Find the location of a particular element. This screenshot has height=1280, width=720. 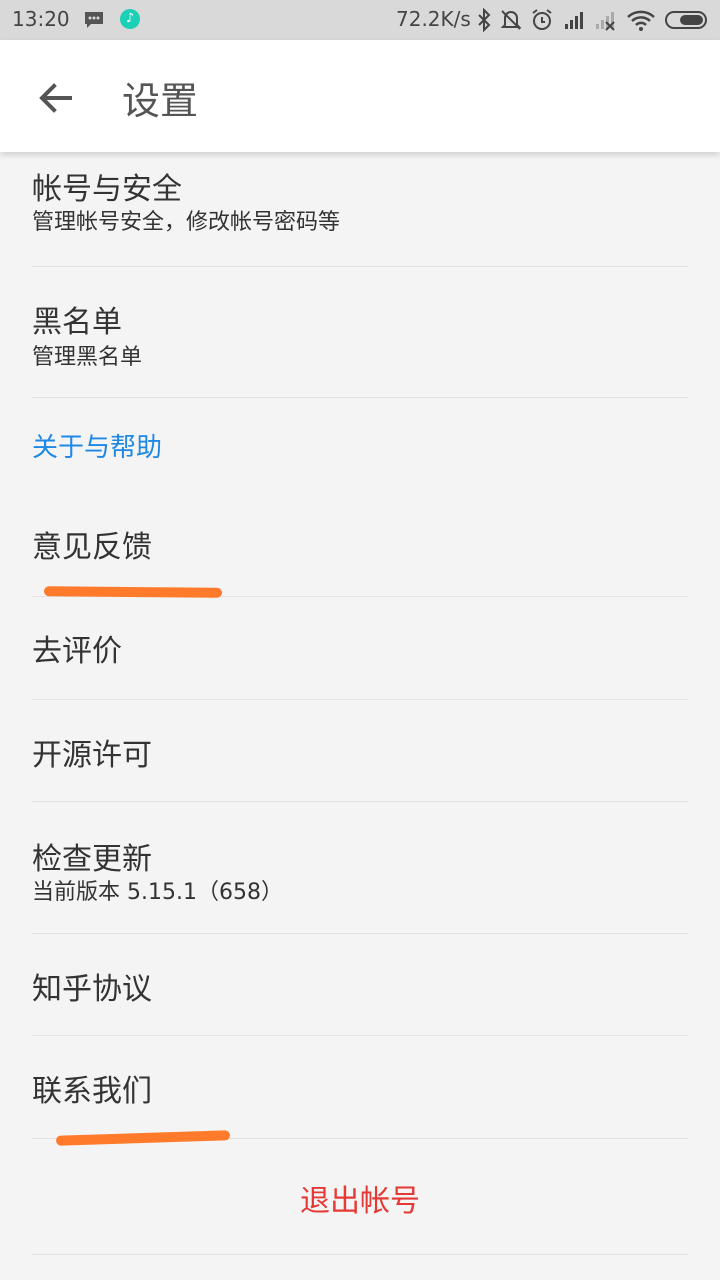

signal-icon is located at coordinates (574, 20).